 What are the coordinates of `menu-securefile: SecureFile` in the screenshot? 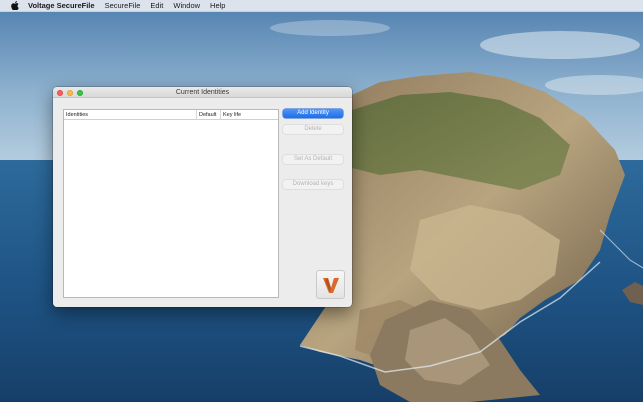 It's located at (123, 6).